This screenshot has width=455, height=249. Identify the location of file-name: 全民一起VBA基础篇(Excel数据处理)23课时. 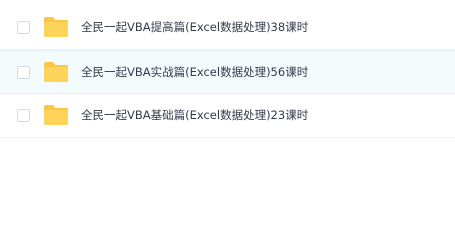
(194, 115).